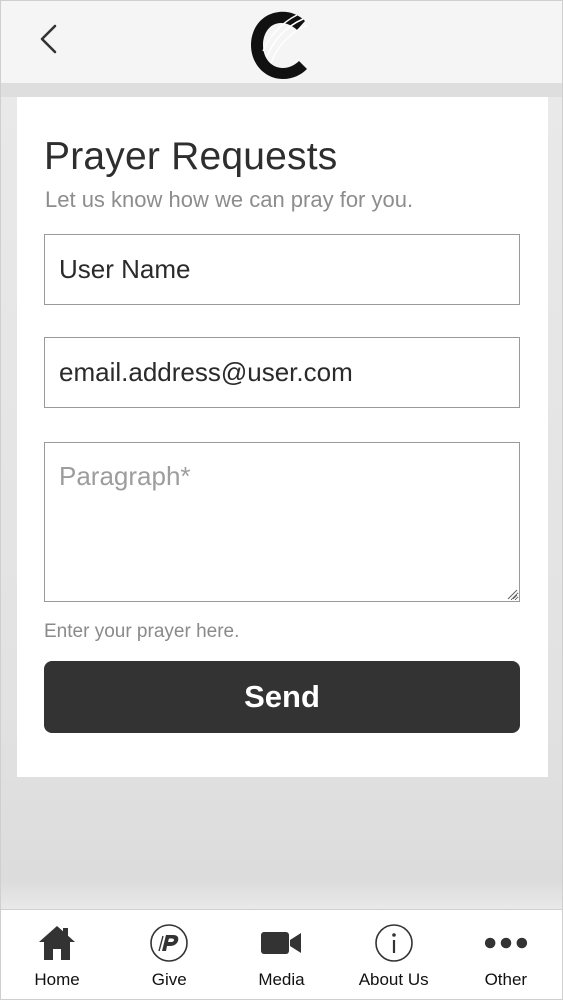 This screenshot has width=563, height=1000. Describe the element at coordinates (169, 943) in the screenshot. I see `give-p-icon` at that location.